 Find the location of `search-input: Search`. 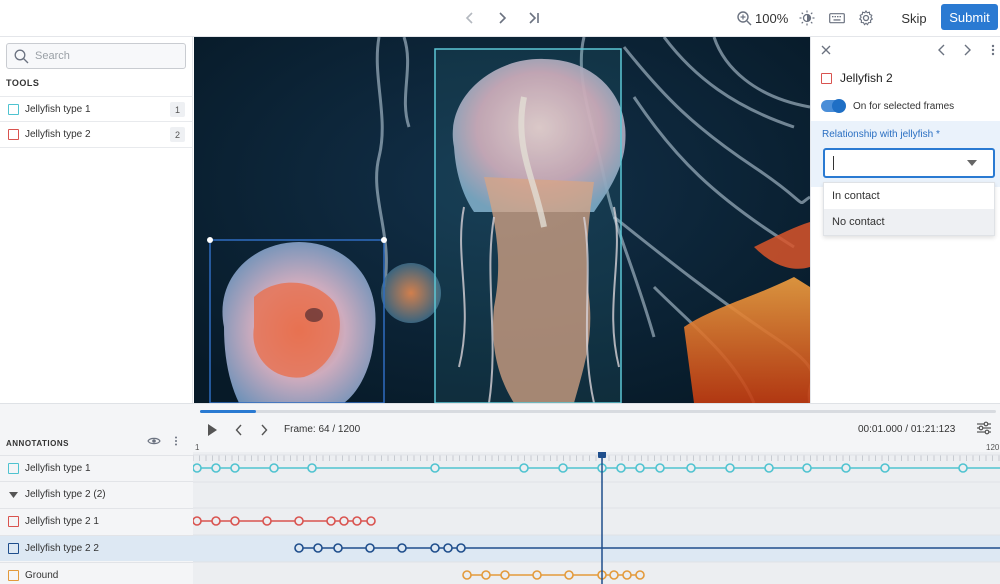

search-input: Search is located at coordinates (96, 56).